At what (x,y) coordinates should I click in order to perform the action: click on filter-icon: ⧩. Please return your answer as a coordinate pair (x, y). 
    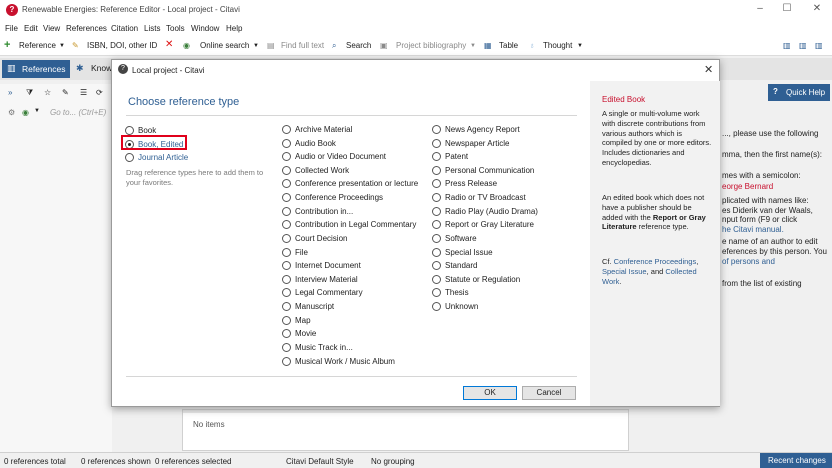
    Looking at the image, I should click on (29, 93).